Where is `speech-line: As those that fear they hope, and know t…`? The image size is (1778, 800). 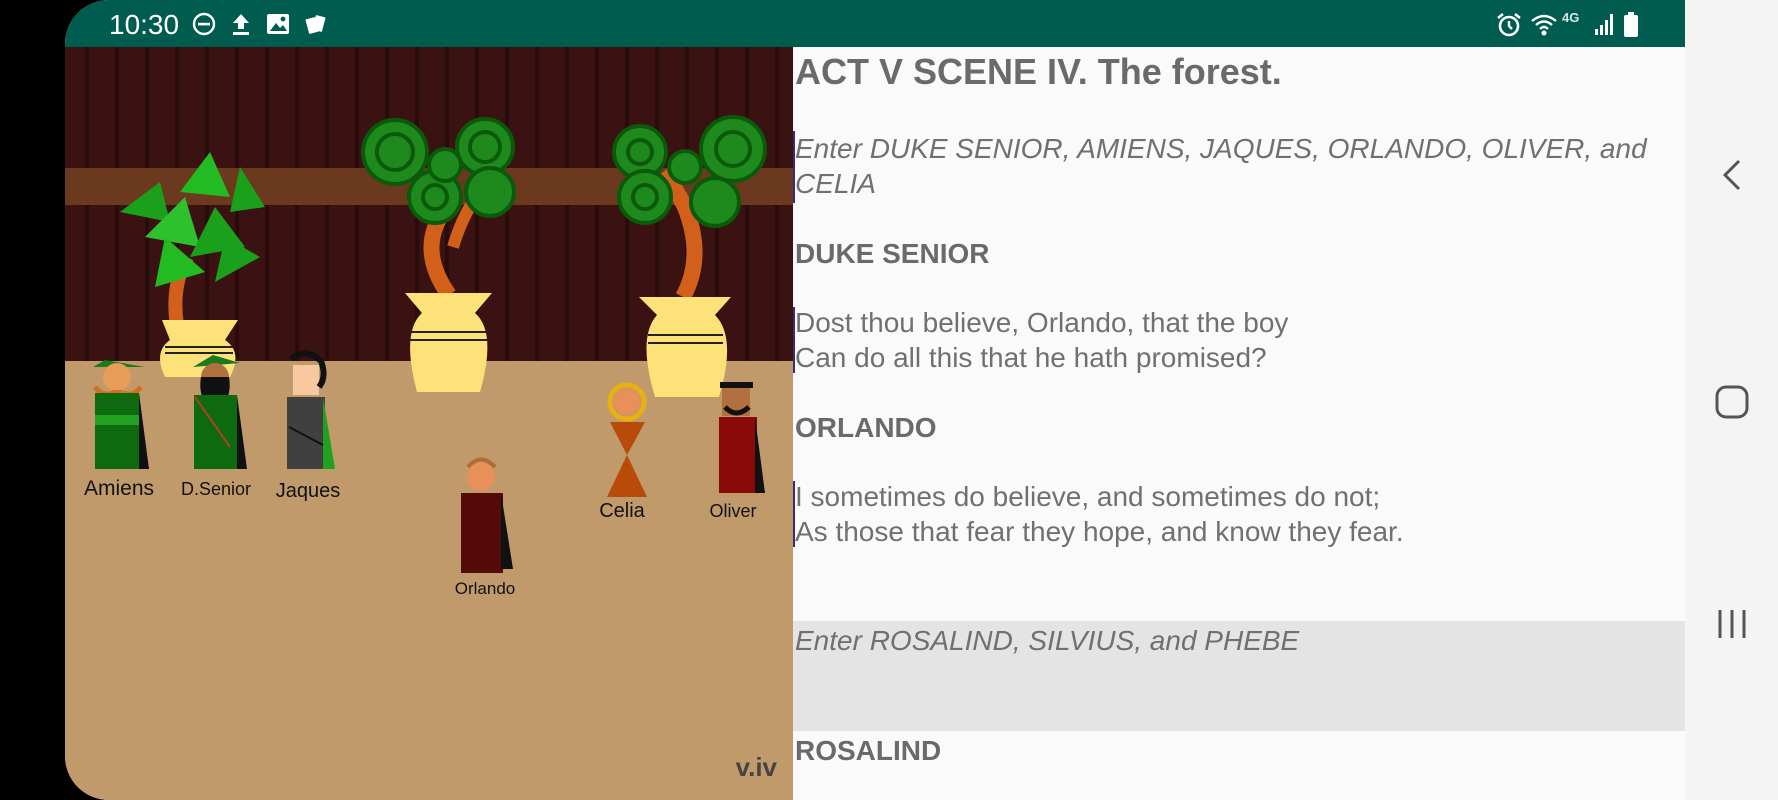
speech-line: As those that fear they hope, and know t… is located at coordinates (1099, 531).